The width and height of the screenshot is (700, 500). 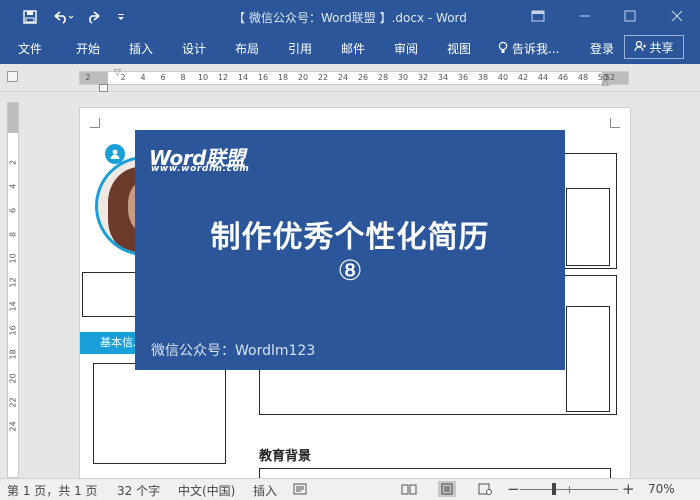 What do you see at coordinates (13, 118) in the screenshot?
I see `top-margin-shade` at bounding box center [13, 118].